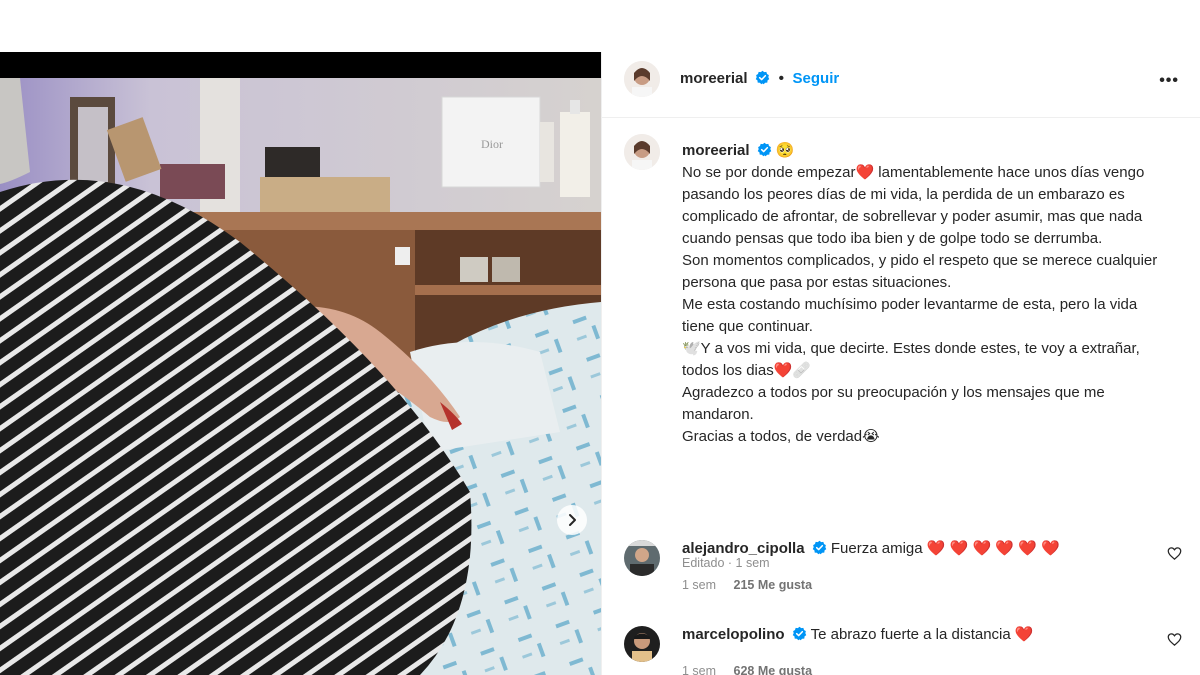 This screenshot has width=1200, height=675. Describe the element at coordinates (901, 85) in the screenshot. I see `post-header: moreerial • Seguir •••` at that location.